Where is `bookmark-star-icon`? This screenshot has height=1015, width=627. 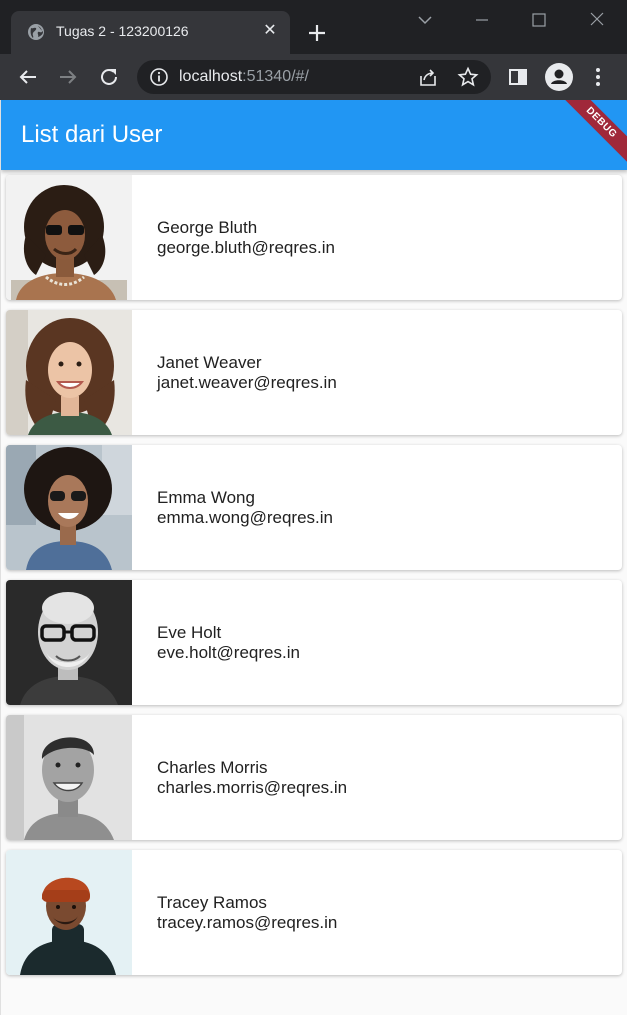 bookmark-star-icon is located at coordinates (468, 77).